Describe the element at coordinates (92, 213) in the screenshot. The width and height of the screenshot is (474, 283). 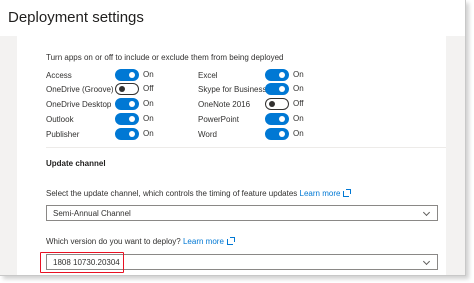
I see `update-channel-selected-value: Semi-Annual Channel` at that location.